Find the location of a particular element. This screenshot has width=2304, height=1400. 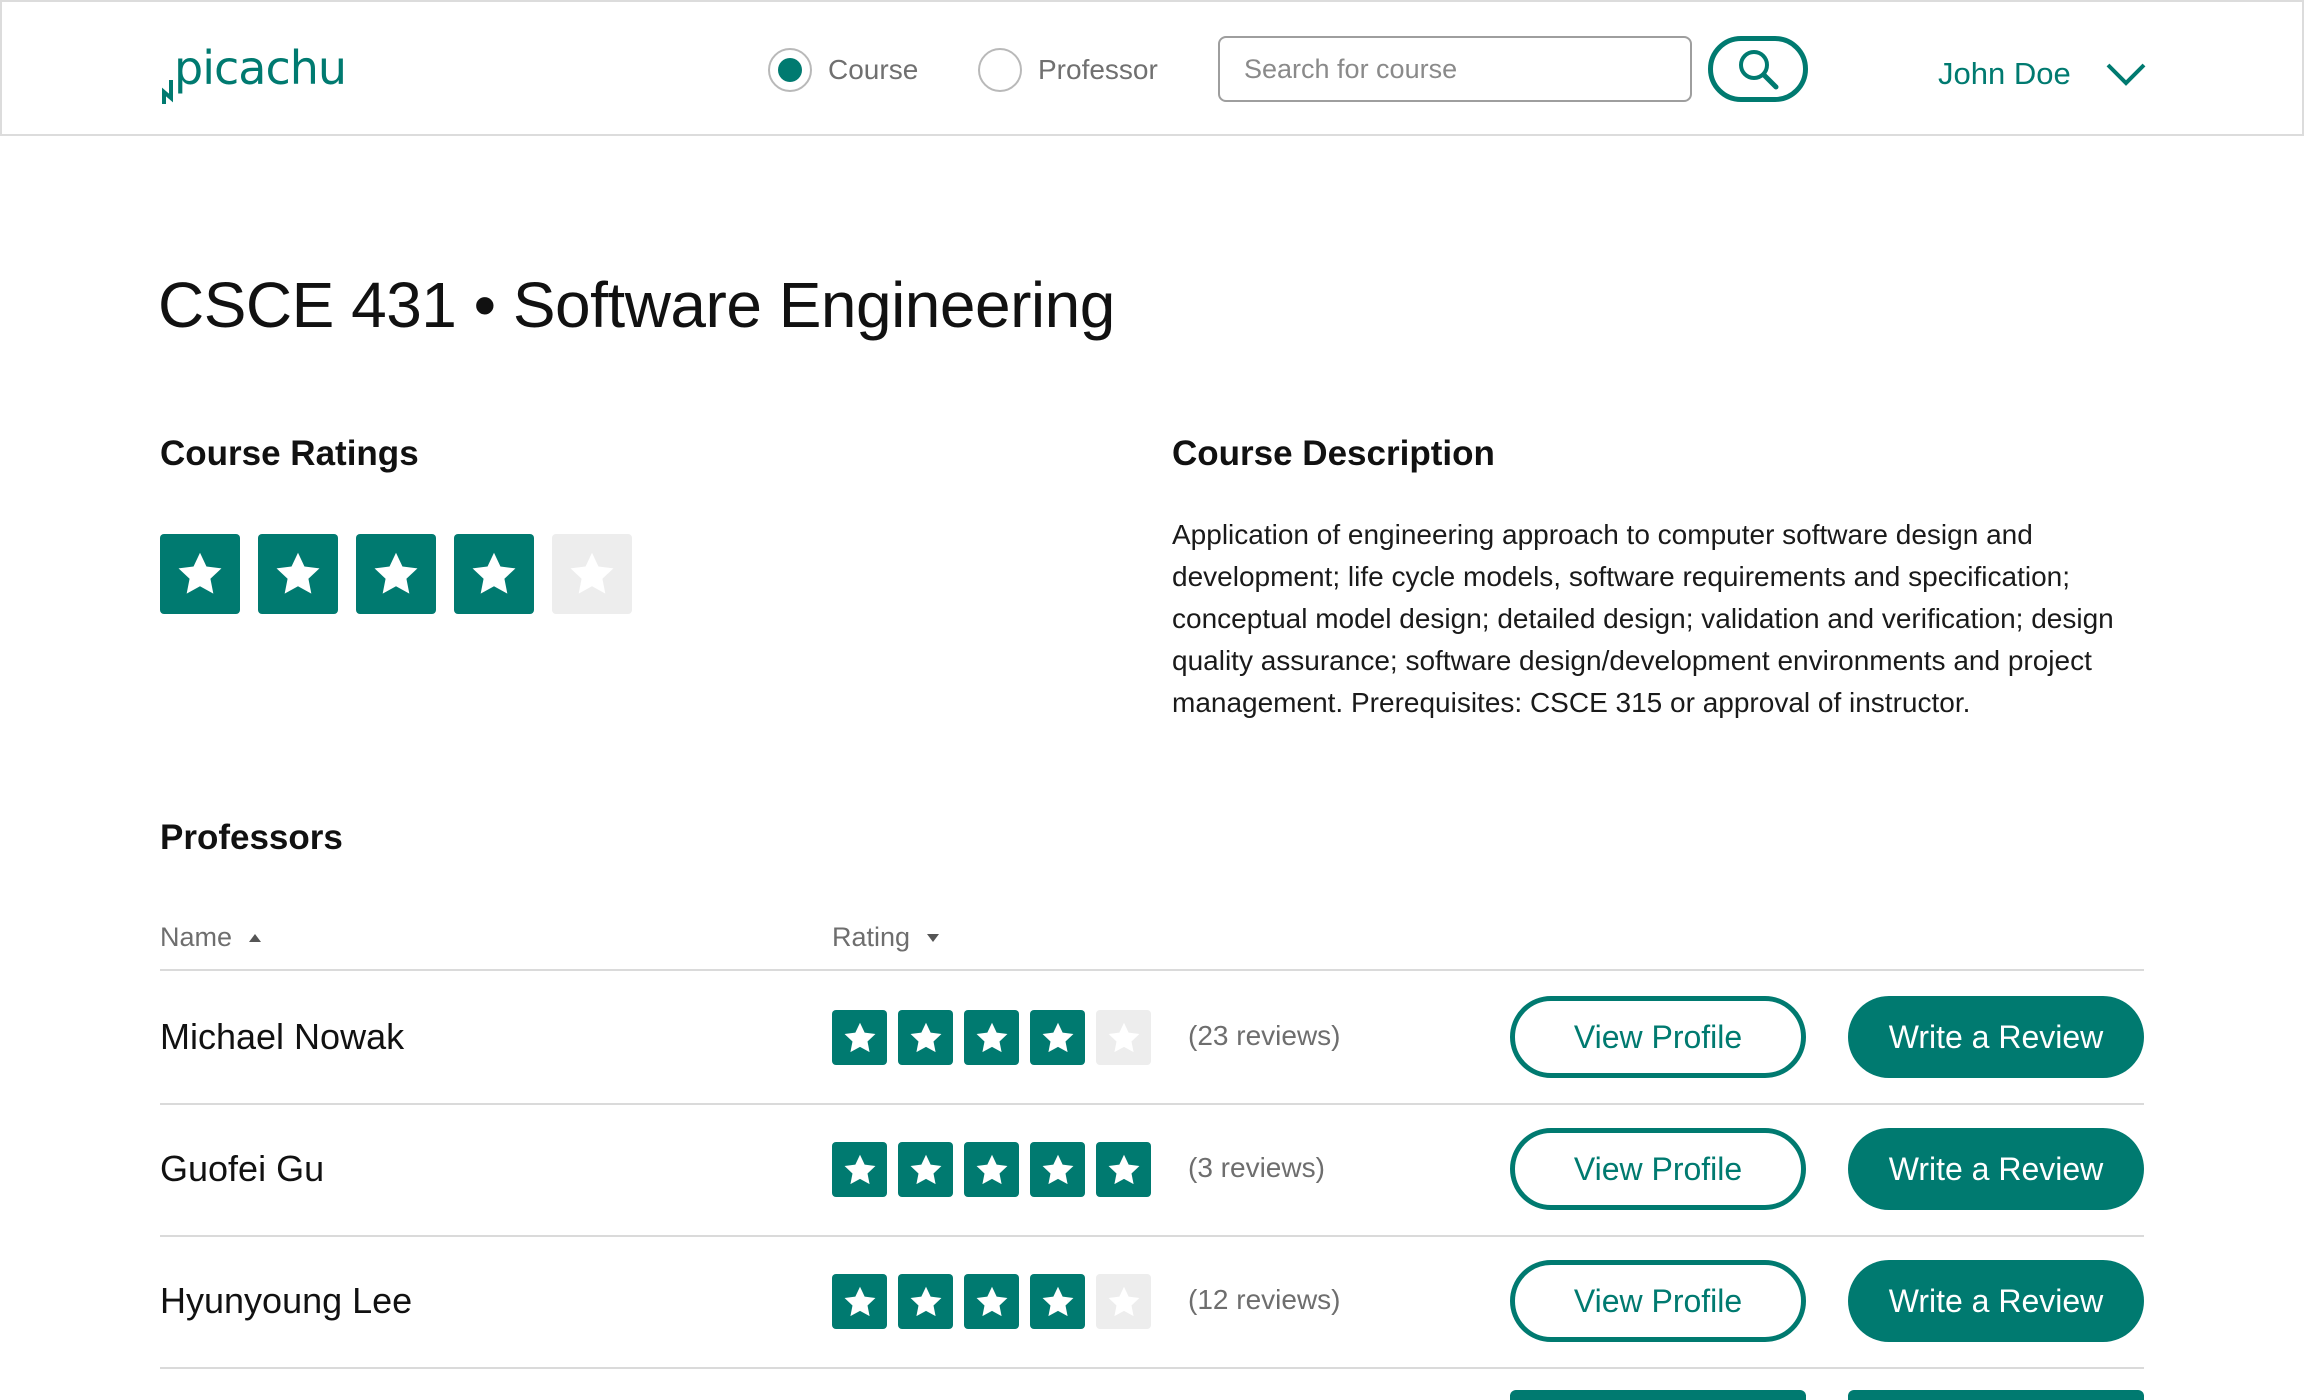

course-star-rating is located at coordinates (396, 574).